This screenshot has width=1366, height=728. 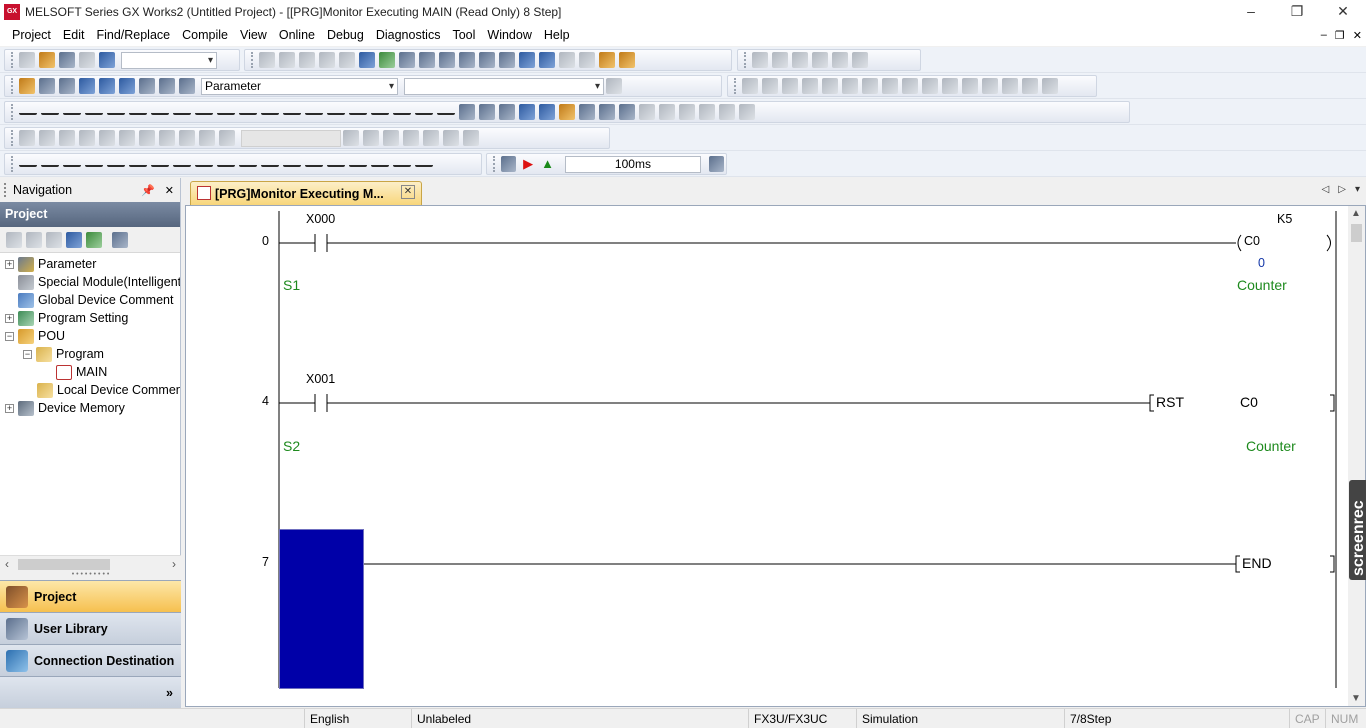 I want to click on read-device-icon, so click(x=367, y=60).